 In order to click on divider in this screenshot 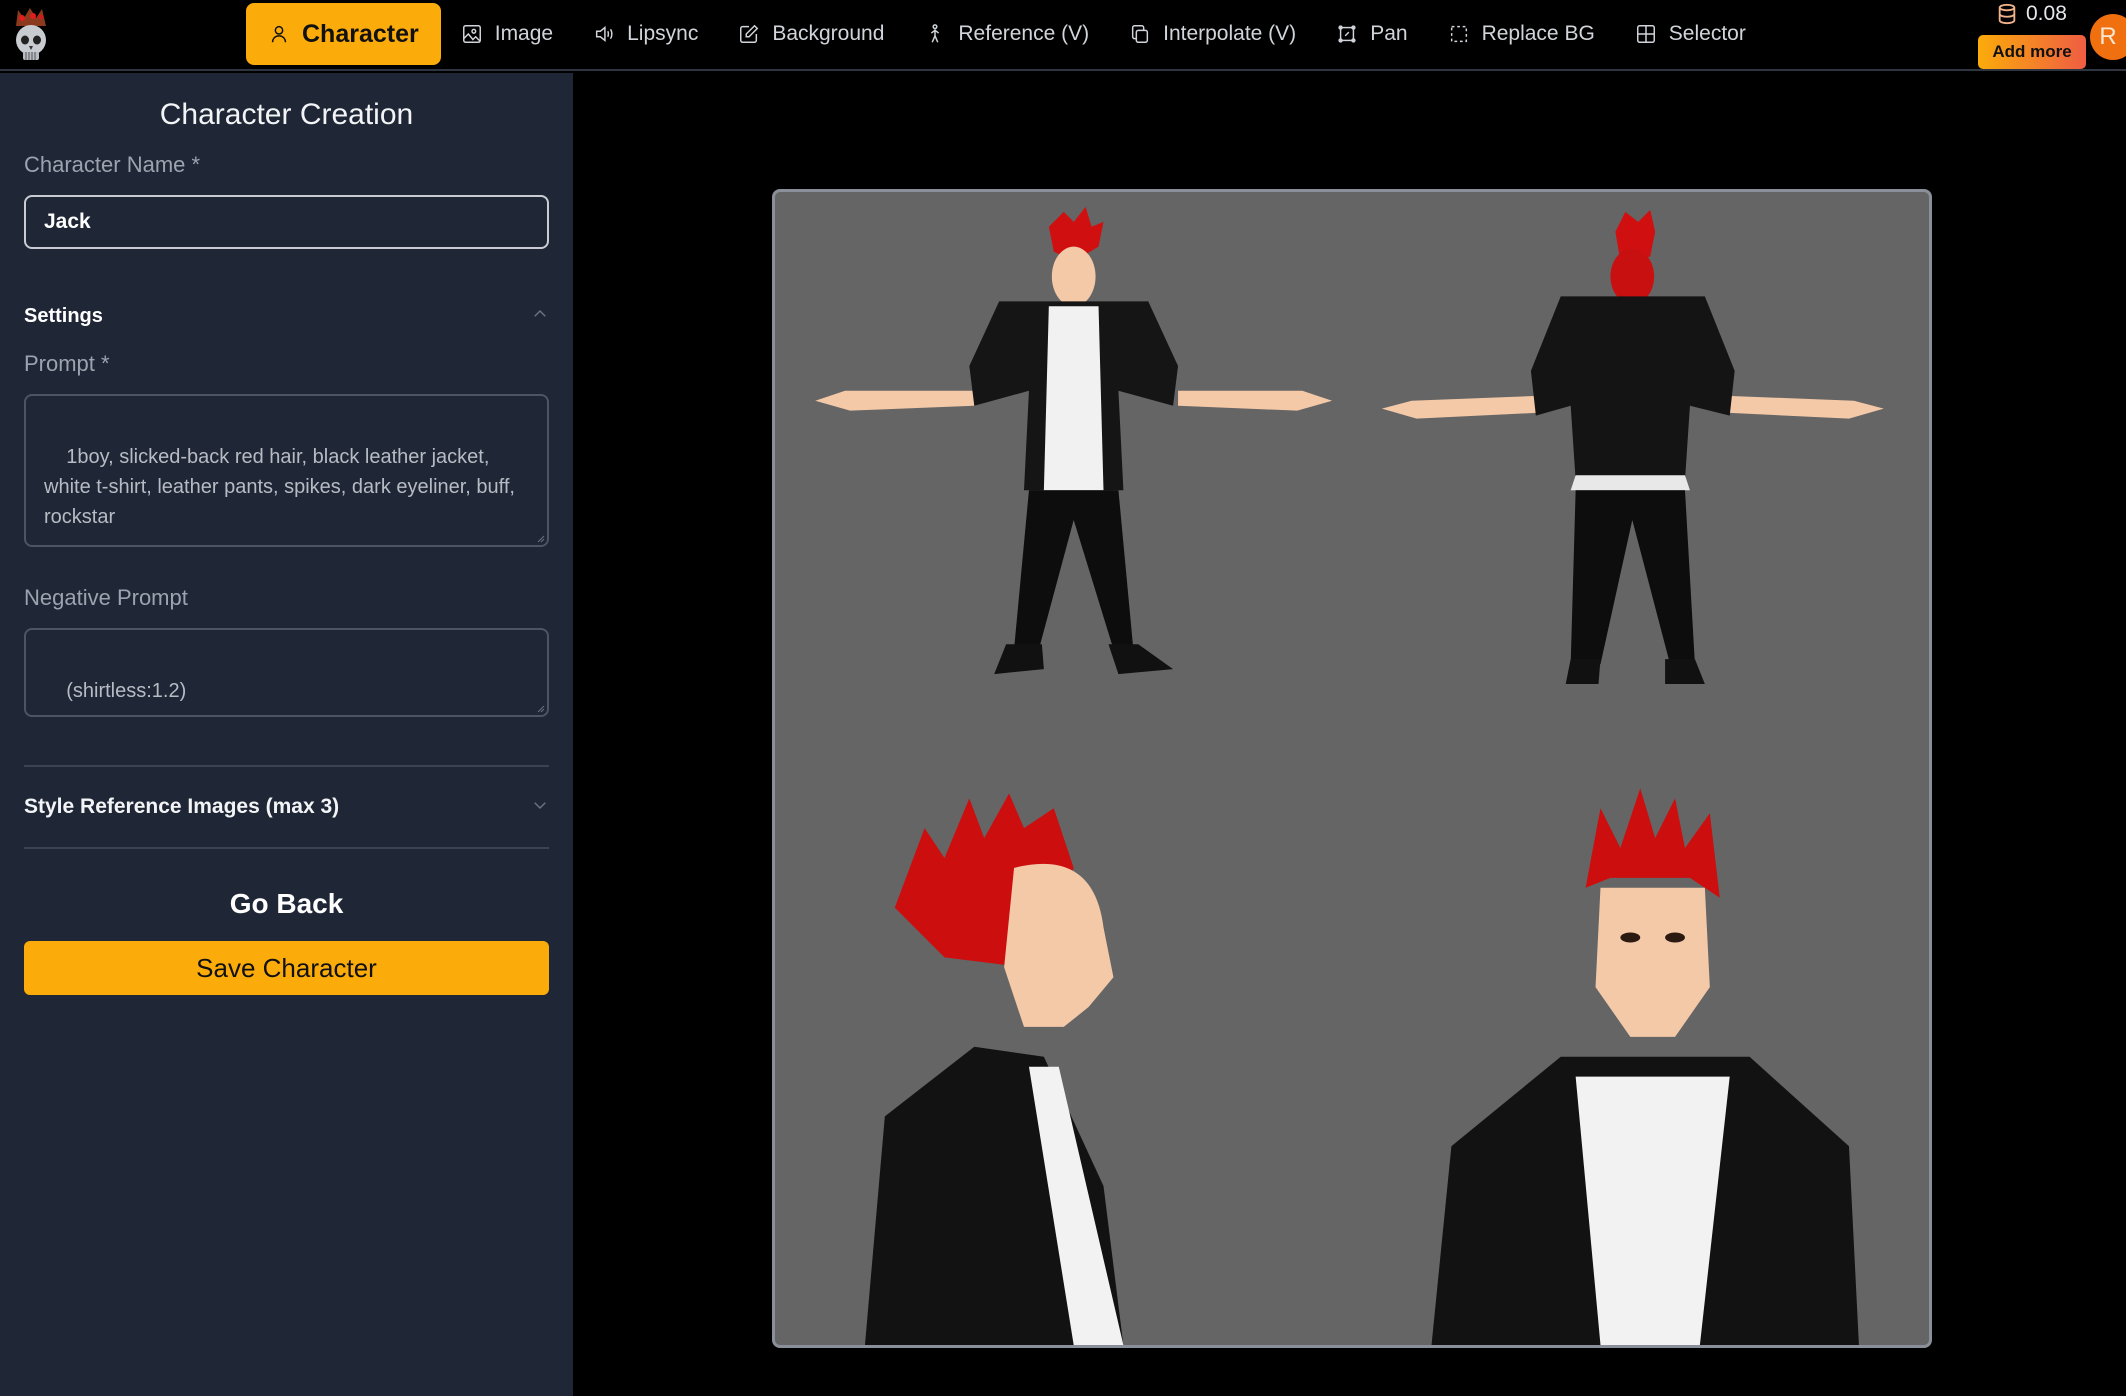, I will do `click(286, 848)`.